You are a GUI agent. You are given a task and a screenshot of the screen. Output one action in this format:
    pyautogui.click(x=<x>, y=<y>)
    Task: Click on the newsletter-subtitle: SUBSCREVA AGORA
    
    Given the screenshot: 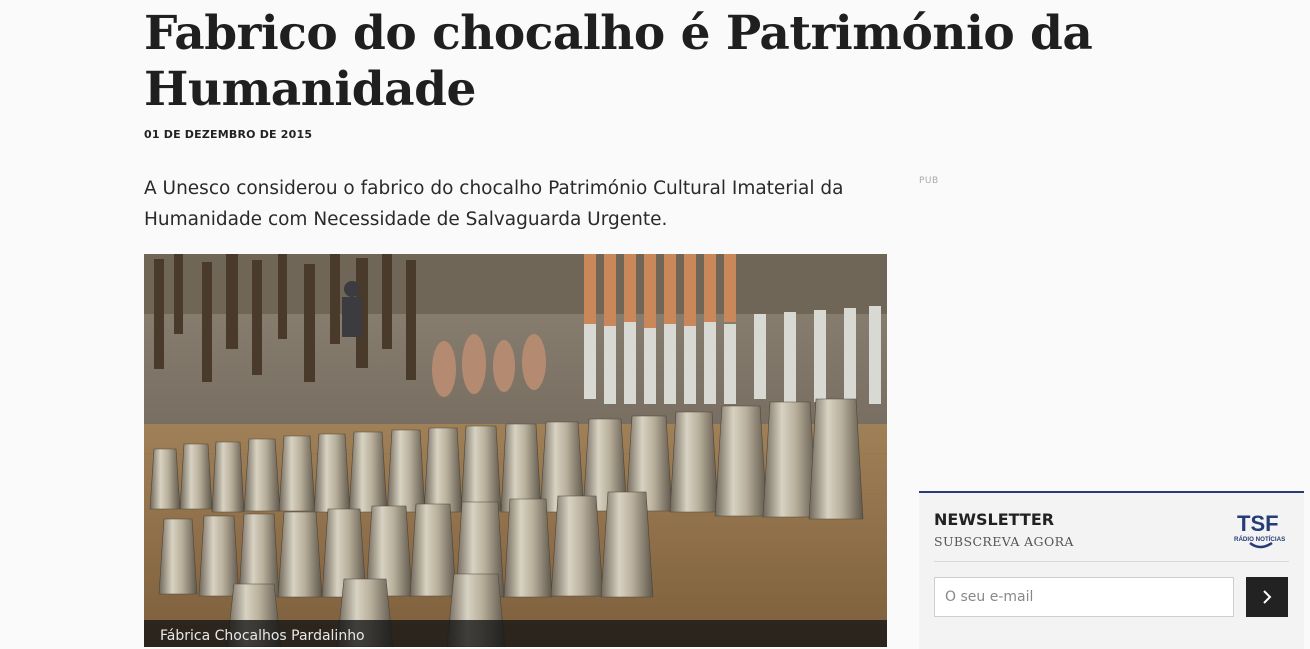 What is the action you would take?
    pyautogui.click(x=1004, y=541)
    